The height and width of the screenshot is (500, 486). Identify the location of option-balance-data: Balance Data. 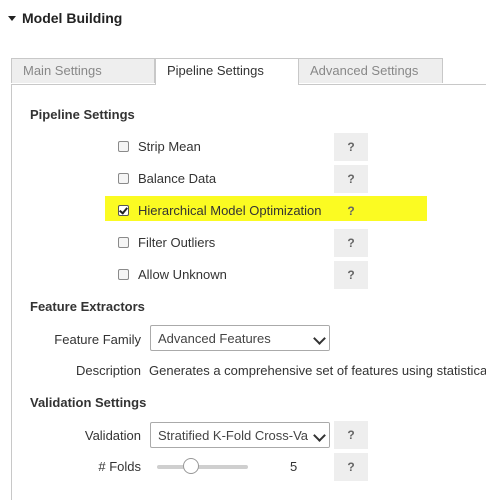
(167, 178).